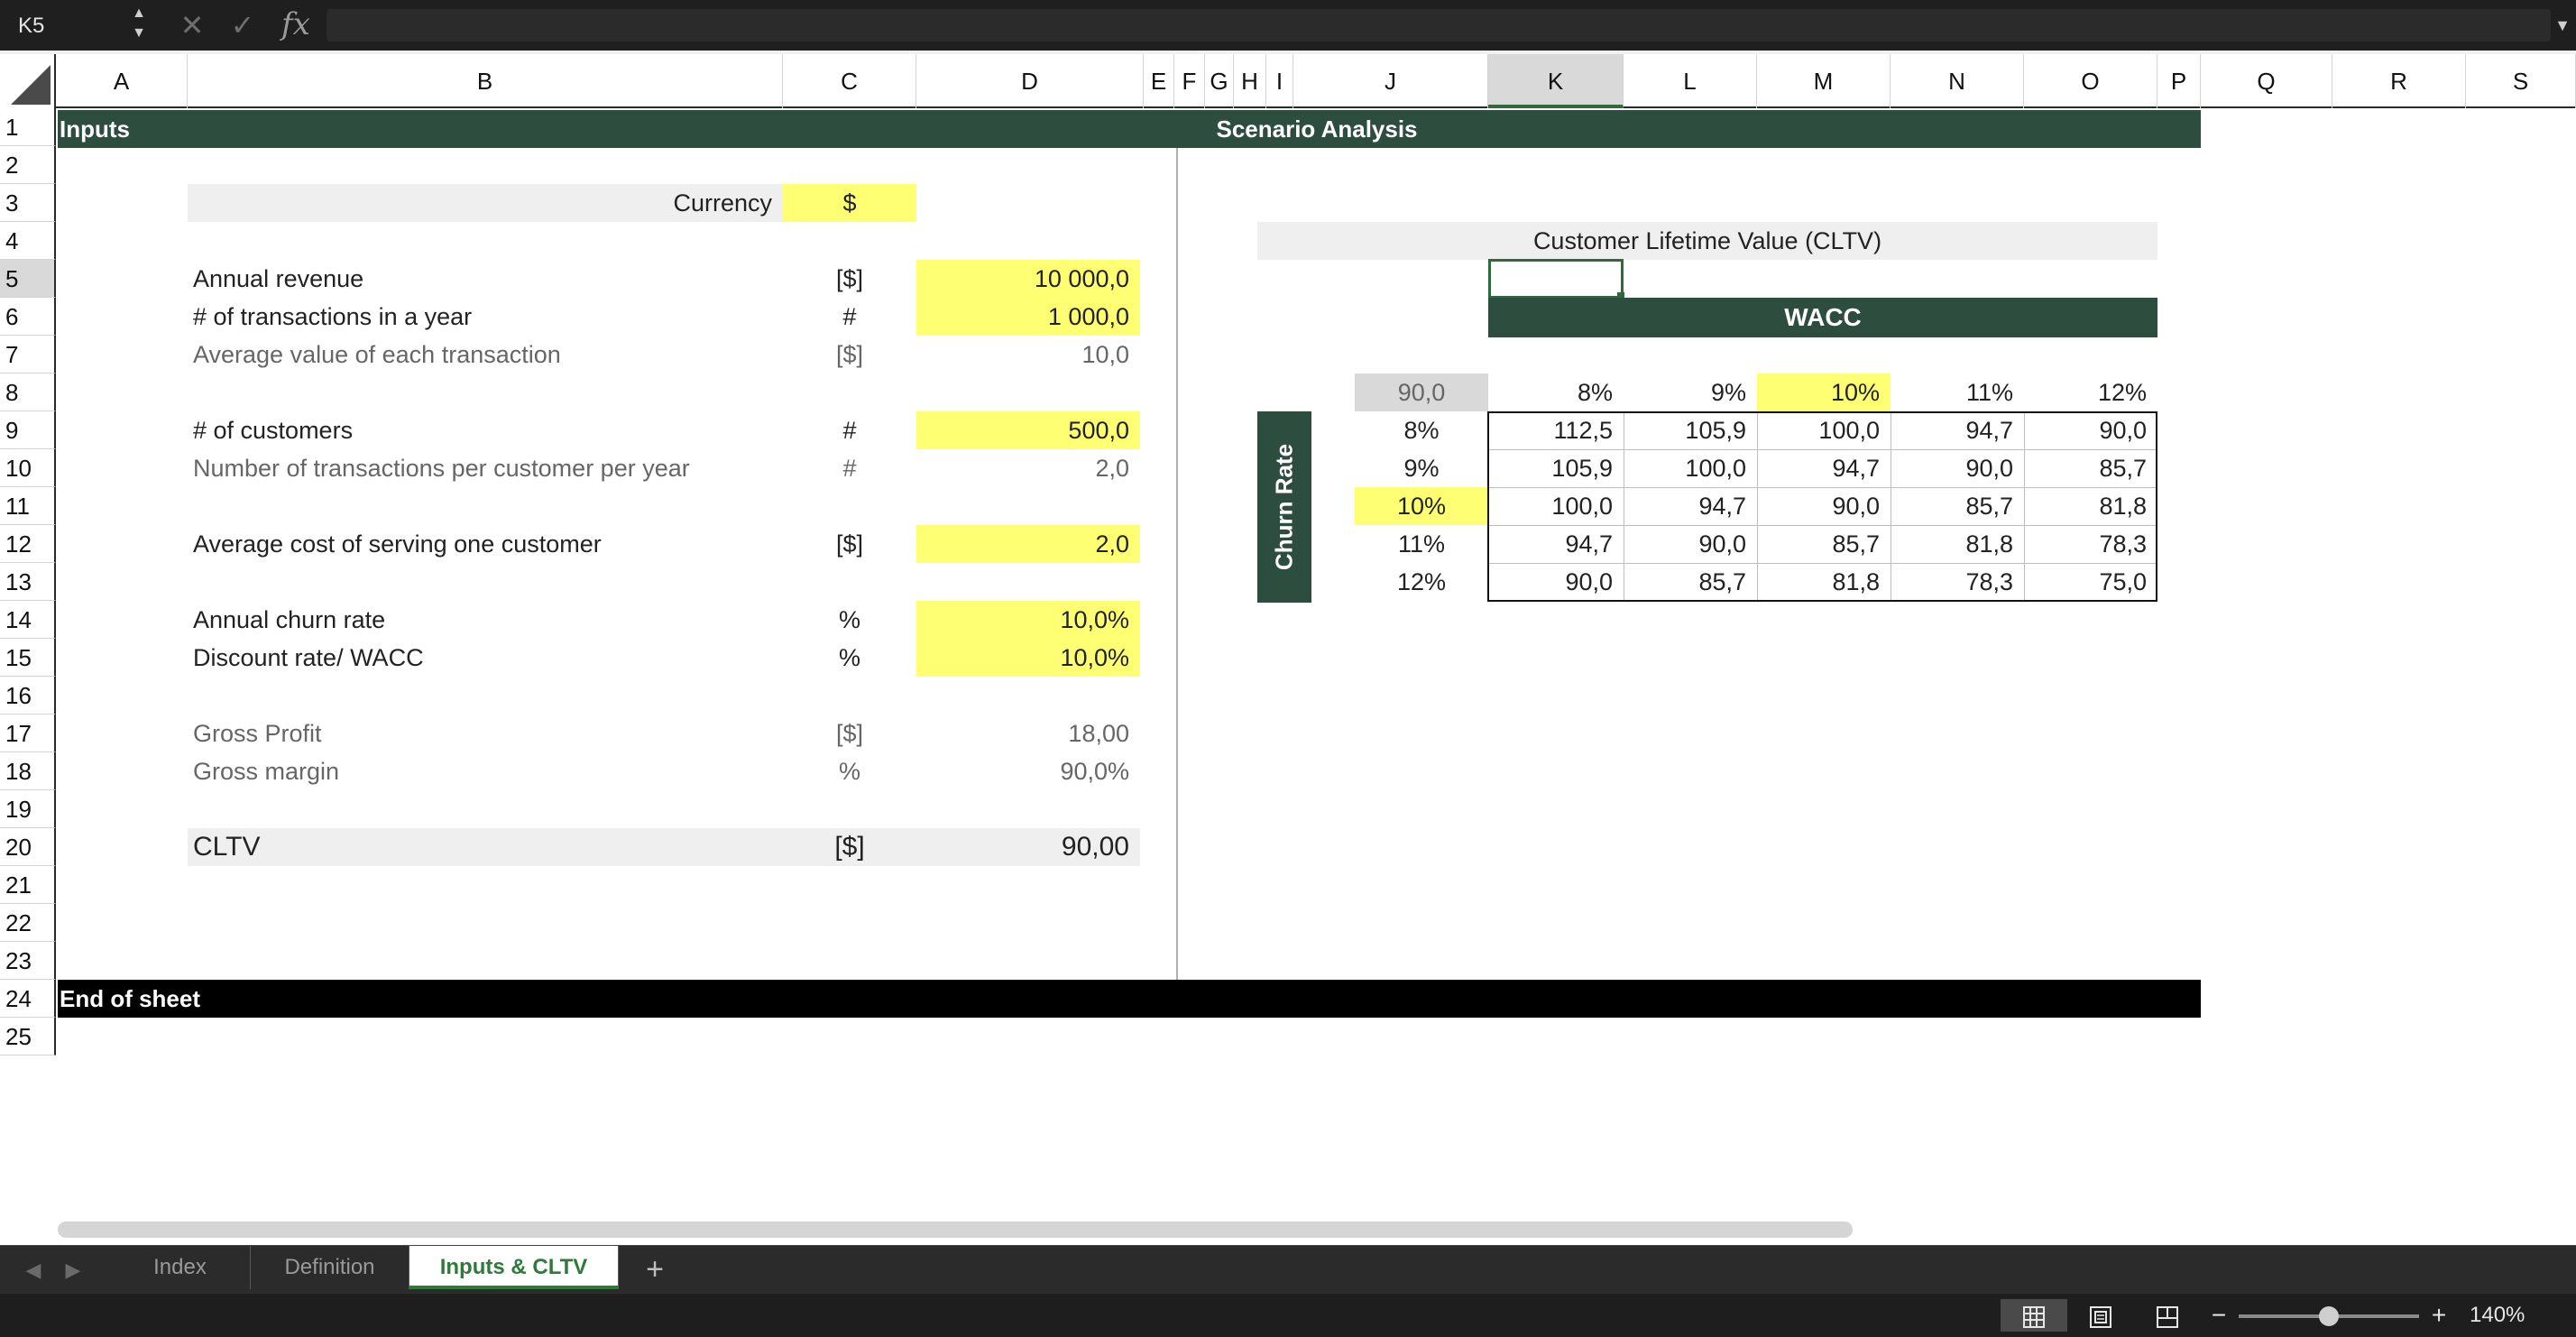  Describe the element at coordinates (28, 544) in the screenshot. I see `row-header-12: 12` at that location.